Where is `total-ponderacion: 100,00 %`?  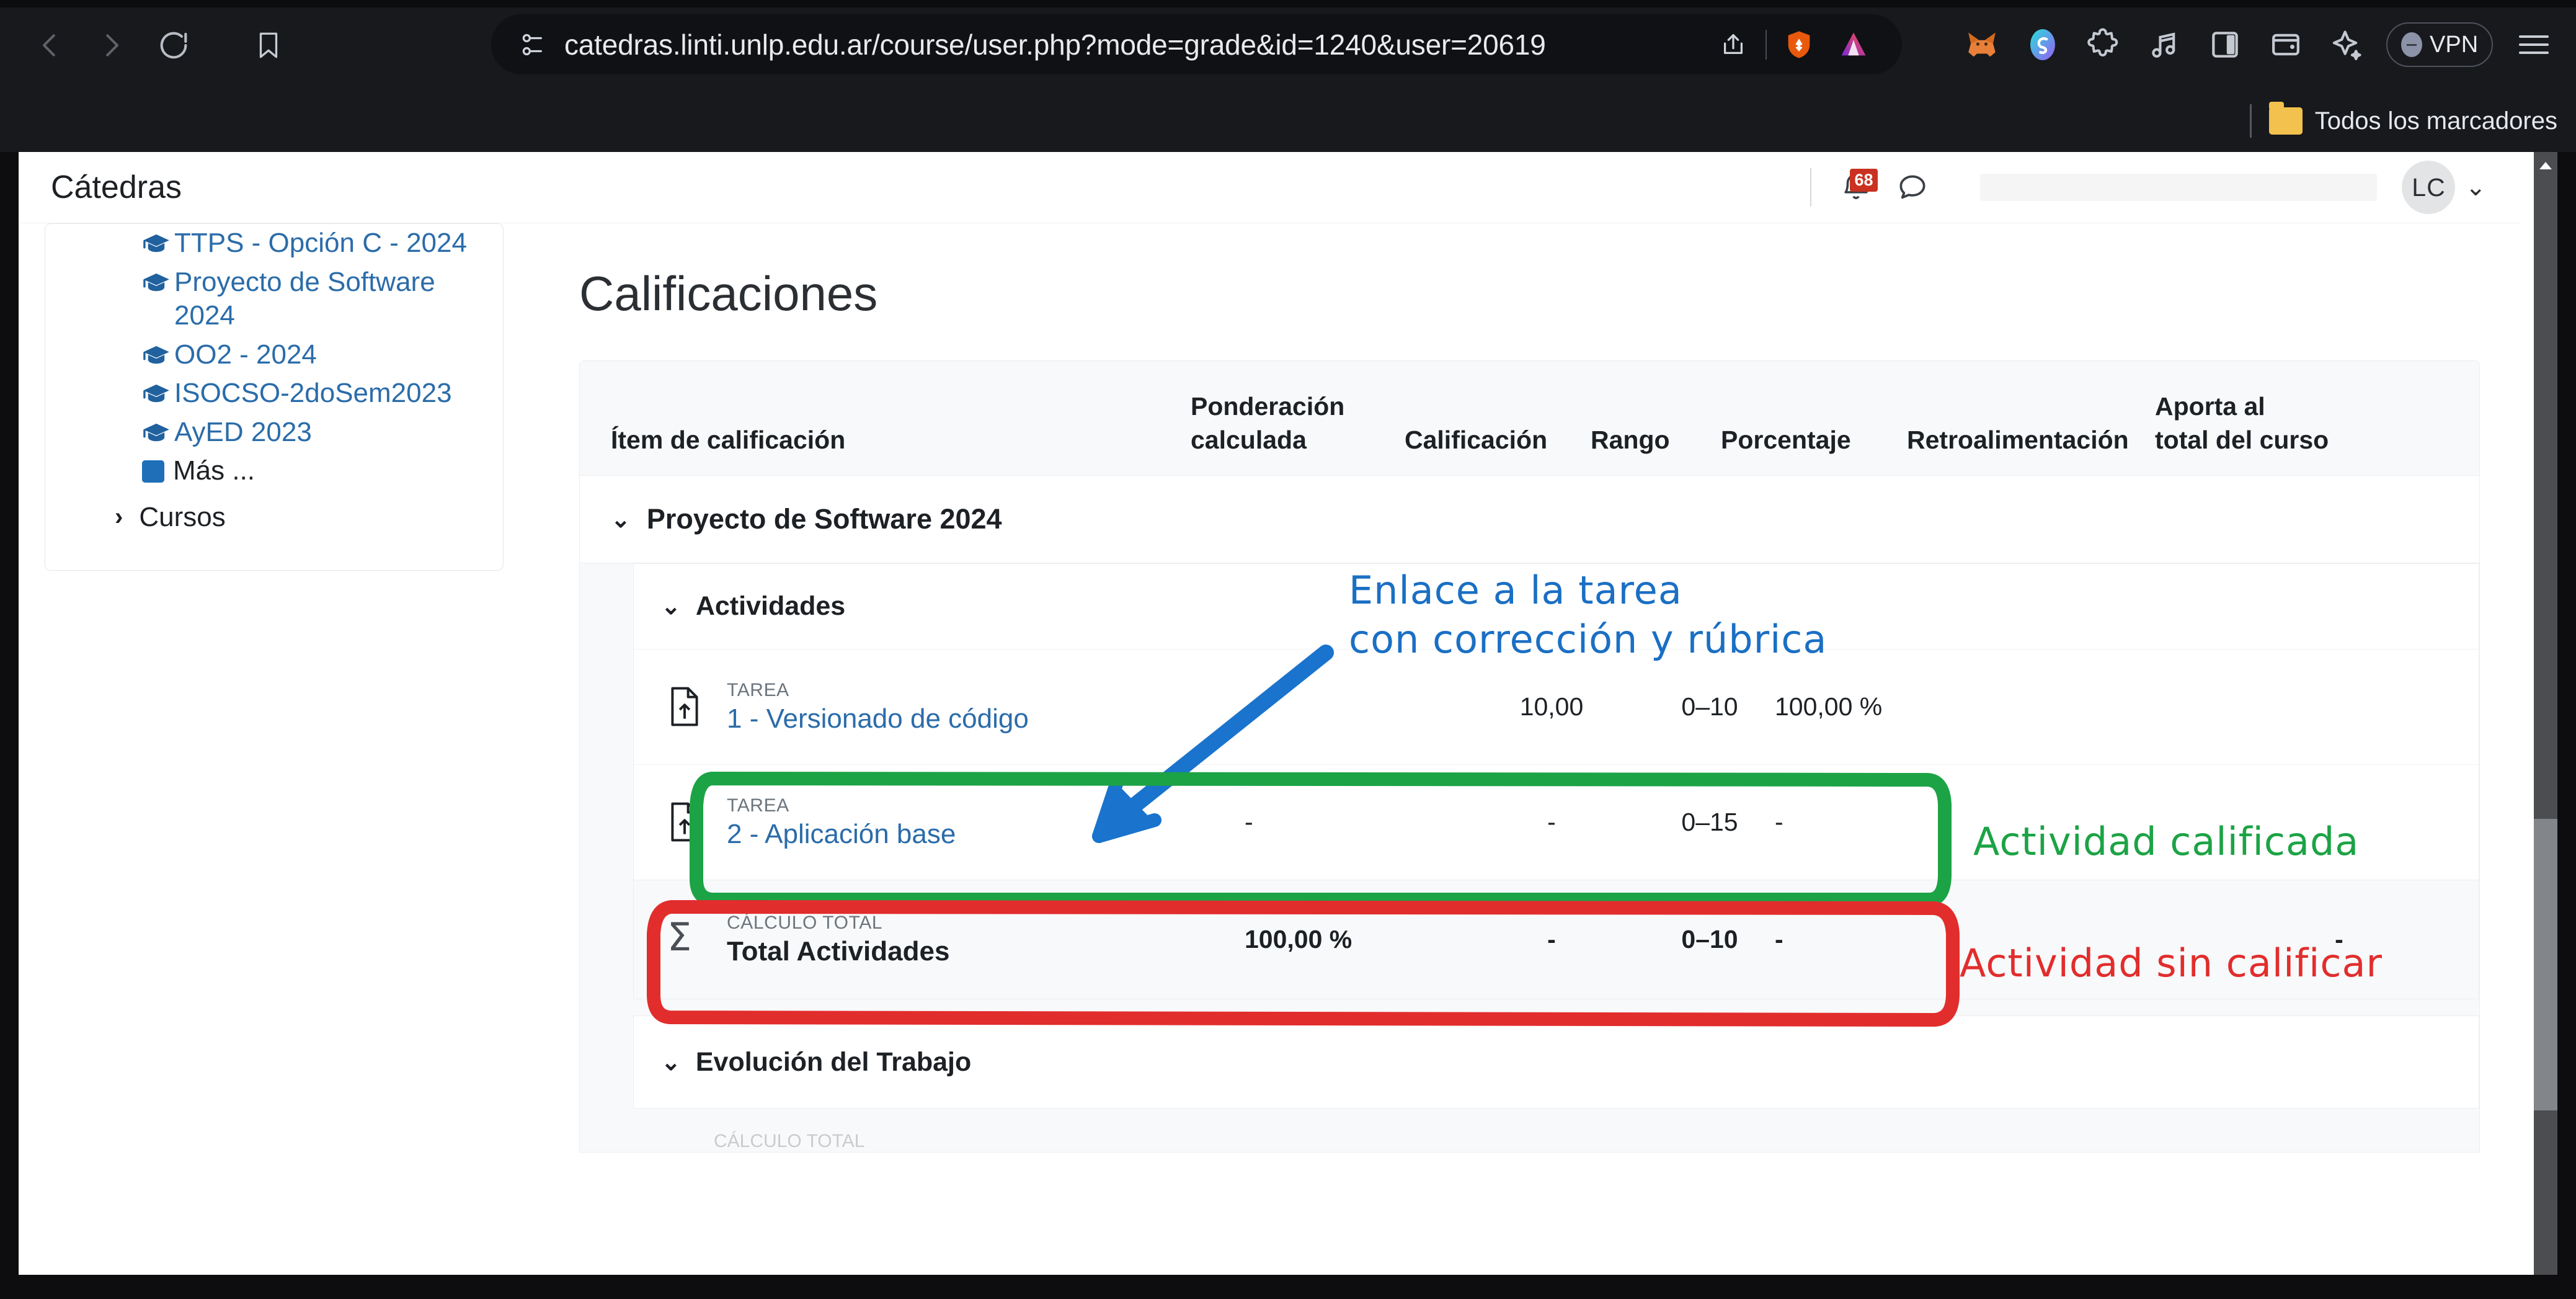
total-ponderacion: 100,00 % is located at coordinates (1298, 939).